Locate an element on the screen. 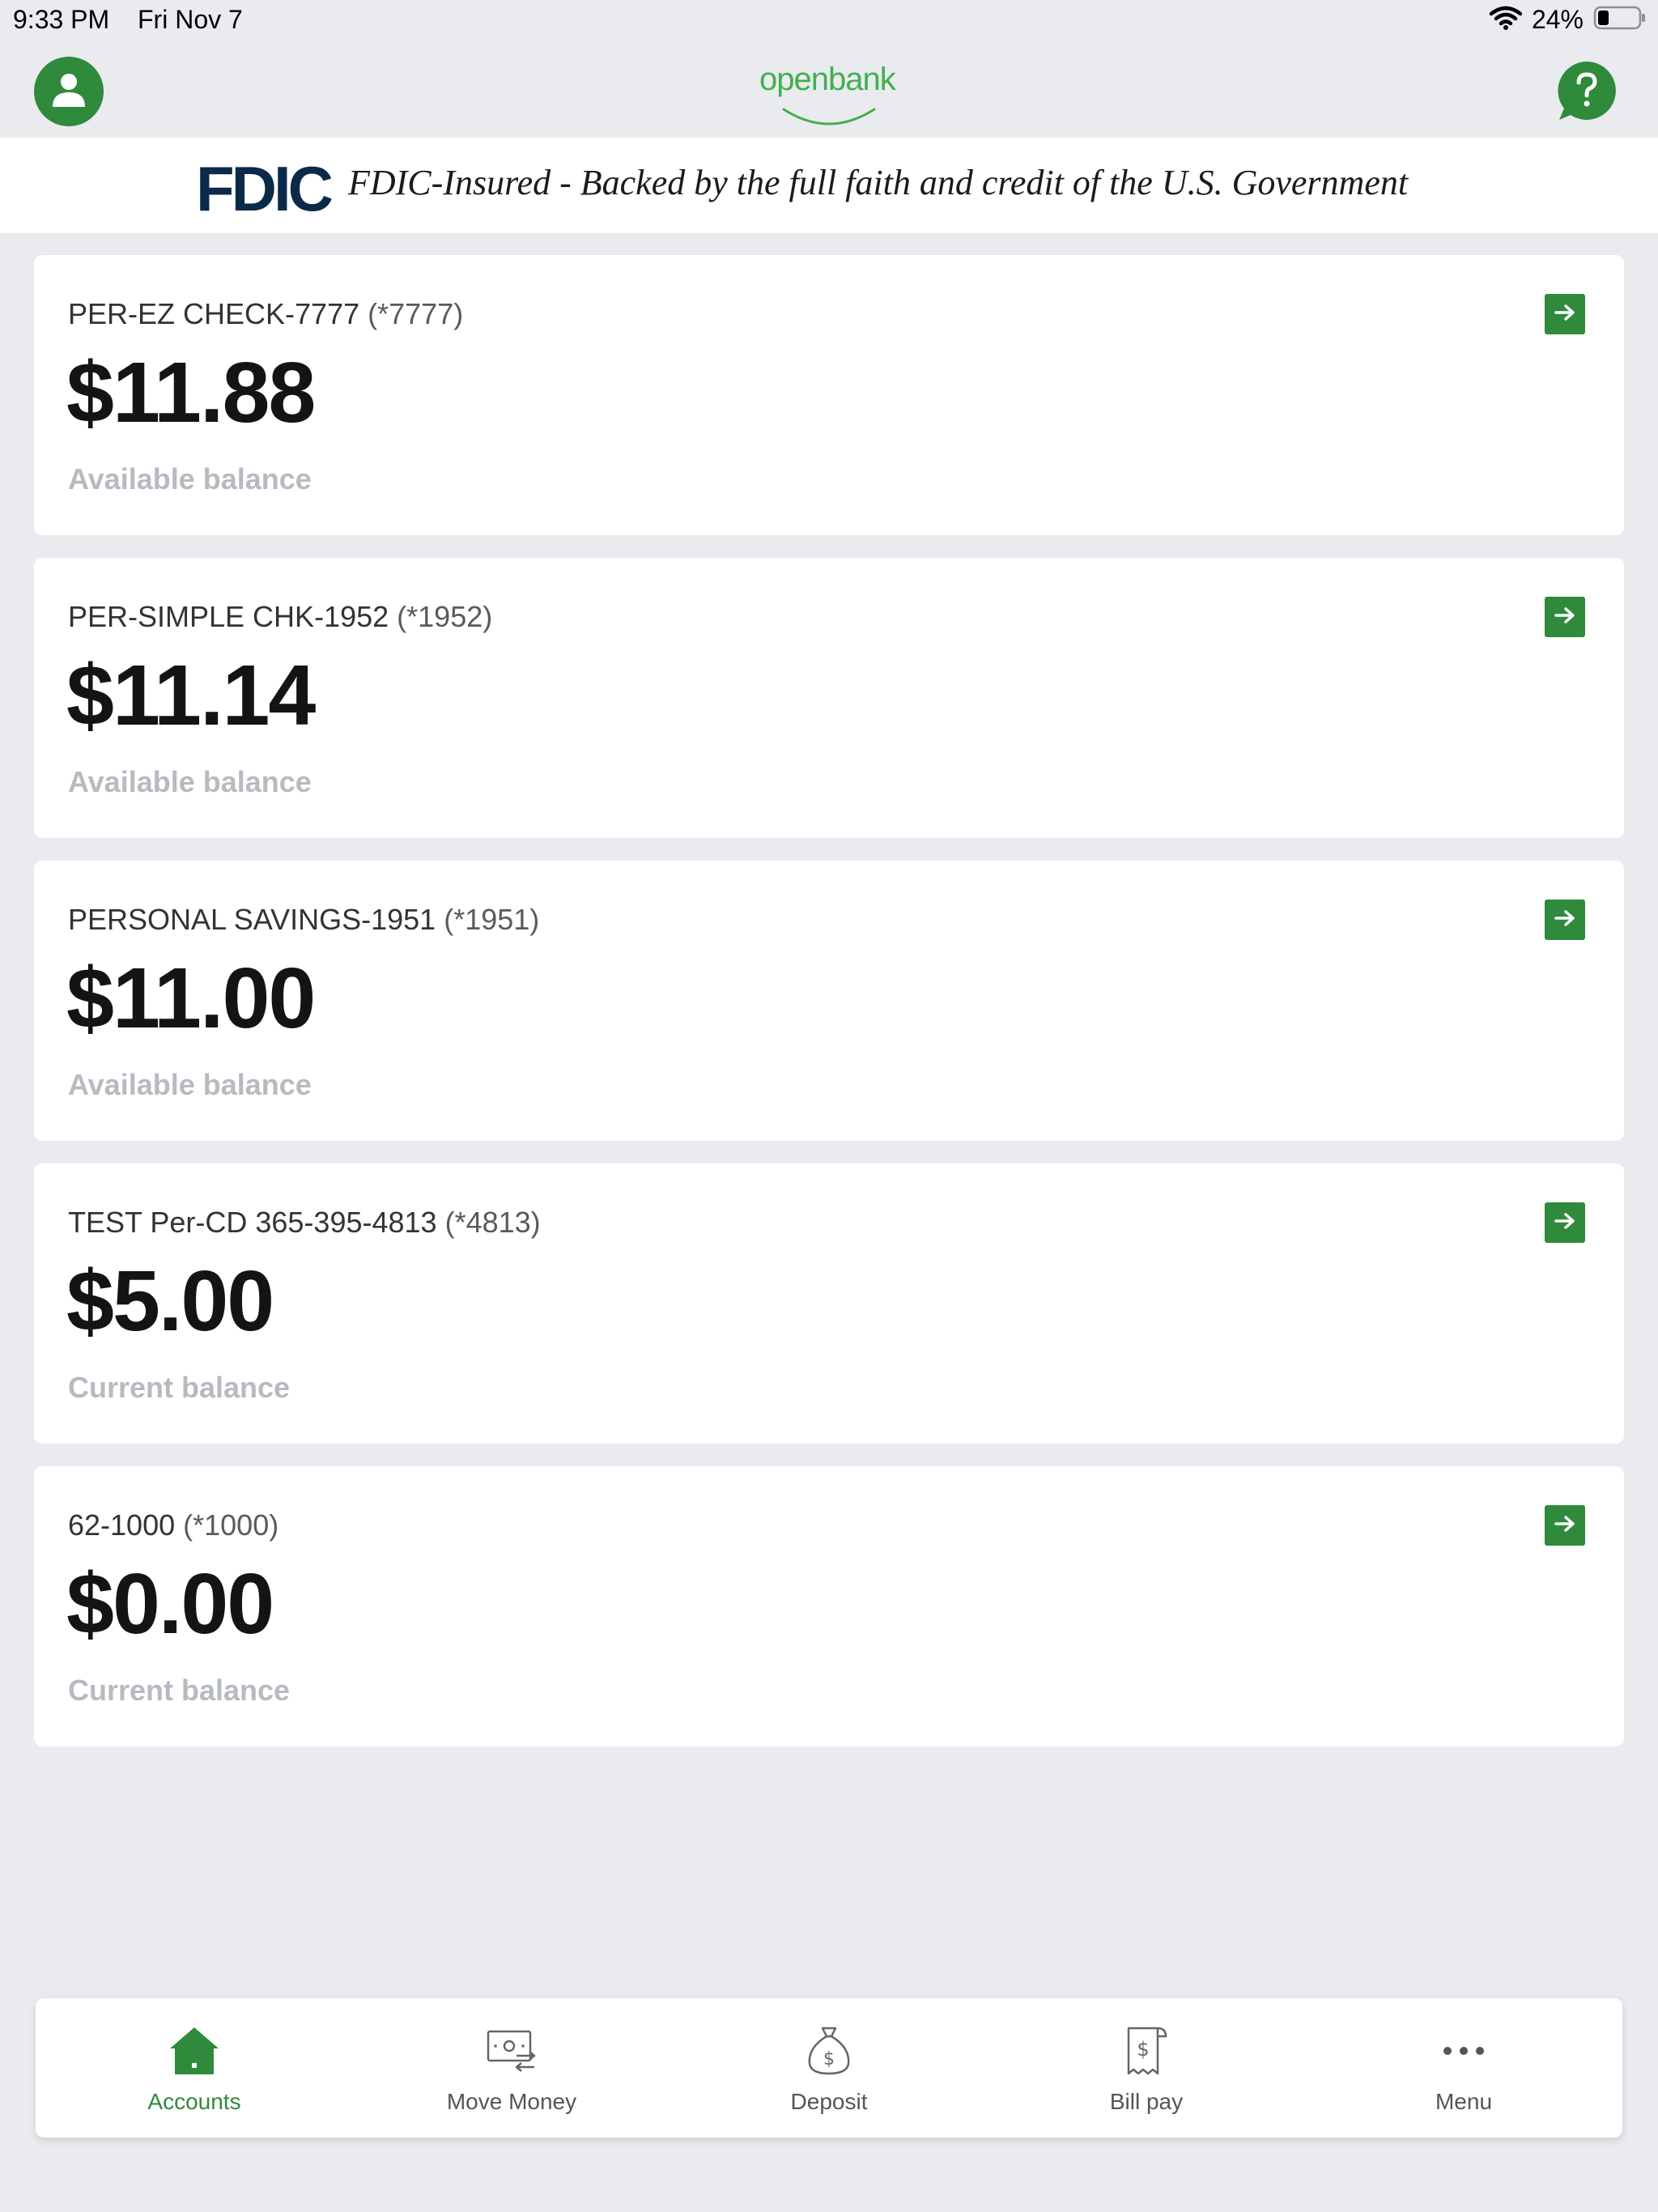  logo-open-text: open is located at coordinates (794, 79).